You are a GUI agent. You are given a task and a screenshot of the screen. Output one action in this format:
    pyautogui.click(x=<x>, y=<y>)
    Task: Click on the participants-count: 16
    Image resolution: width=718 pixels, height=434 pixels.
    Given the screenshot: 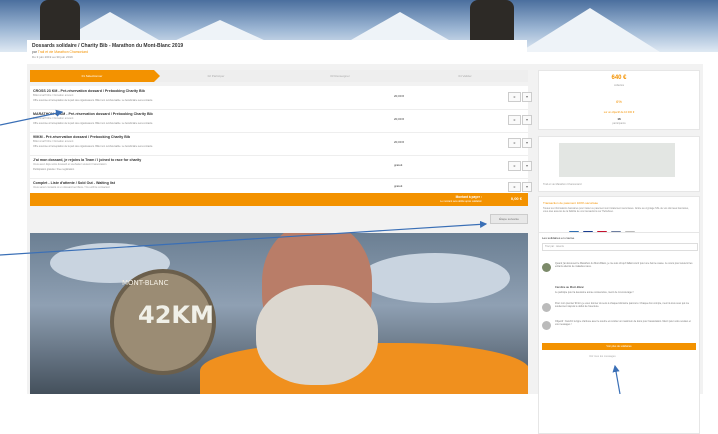 What is the action you would take?
    pyautogui.click(x=619, y=119)
    